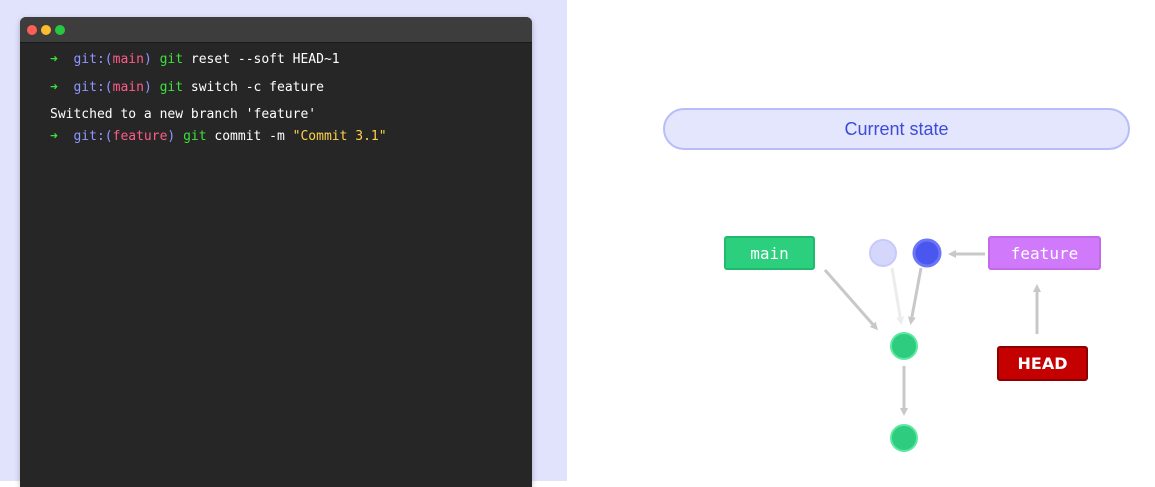 This screenshot has width=1155, height=487. I want to click on commit-graph, so click(932, 345).